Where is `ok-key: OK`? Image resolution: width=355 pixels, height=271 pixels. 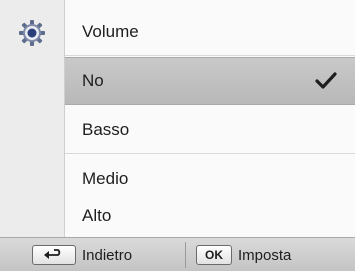 ok-key: OK is located at coordinates (214, 255).